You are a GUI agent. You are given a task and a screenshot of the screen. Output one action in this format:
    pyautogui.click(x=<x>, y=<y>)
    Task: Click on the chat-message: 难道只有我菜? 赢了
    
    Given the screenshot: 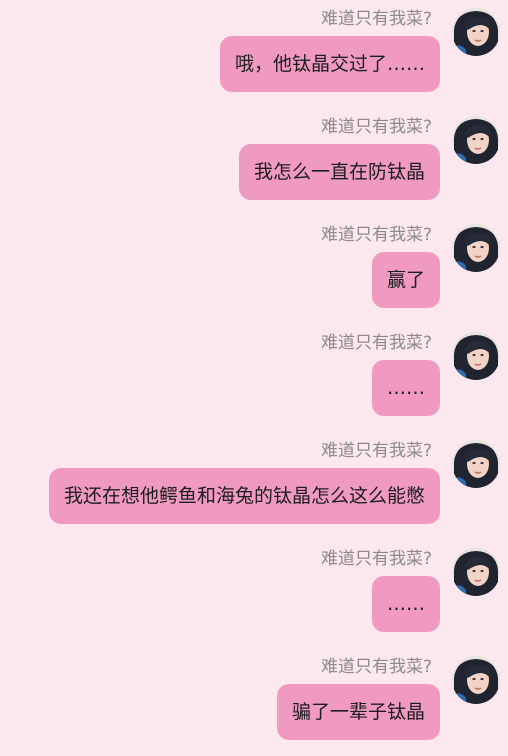 What is the action you would take?
    pyautogui.click(x=254, y=274)
    